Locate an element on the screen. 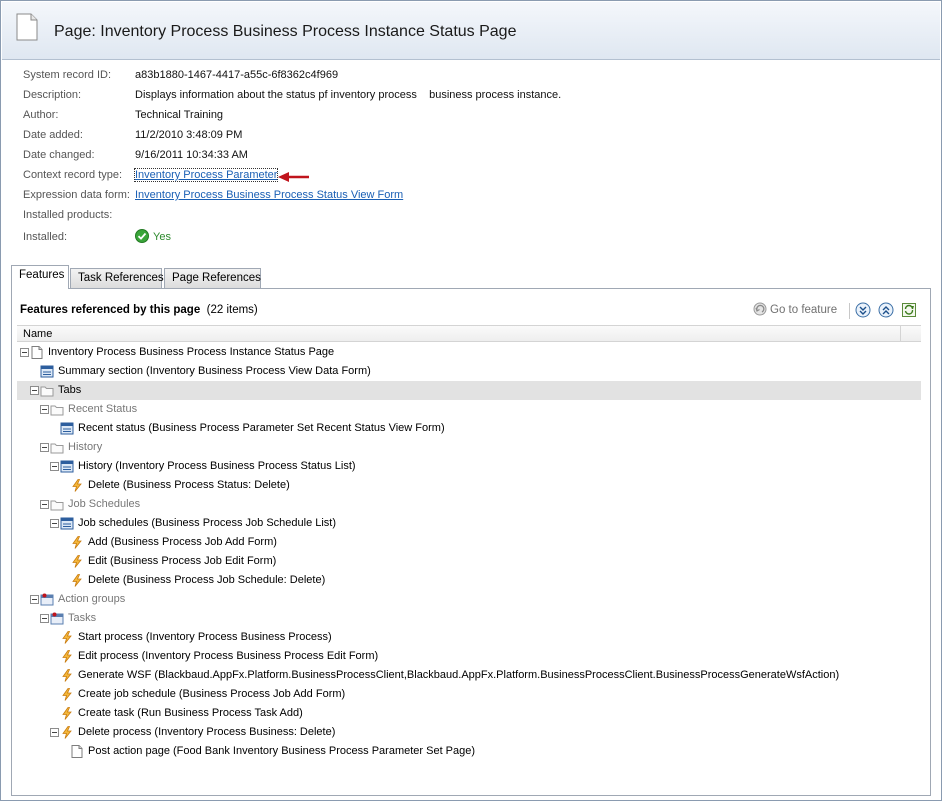 Image resolution: width=942 pixels, height=801 pixels. column-name-label: Name is located at coordinates (38, 334).